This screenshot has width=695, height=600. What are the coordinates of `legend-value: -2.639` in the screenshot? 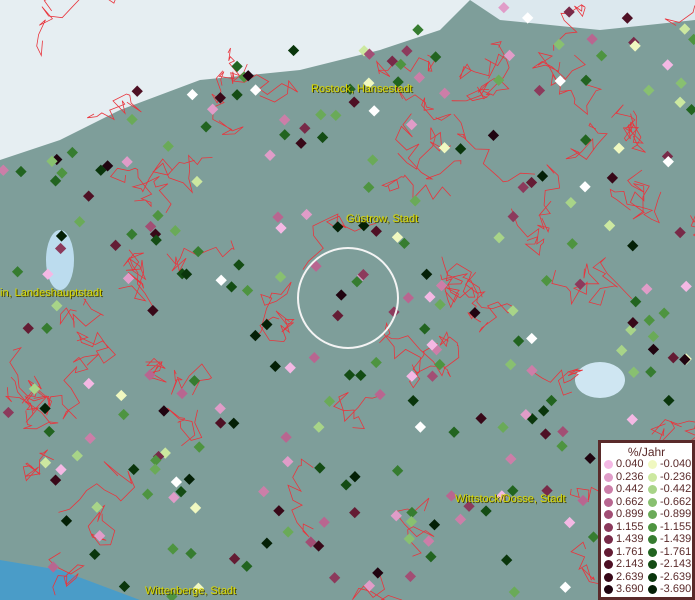 It's located at (676, 577).